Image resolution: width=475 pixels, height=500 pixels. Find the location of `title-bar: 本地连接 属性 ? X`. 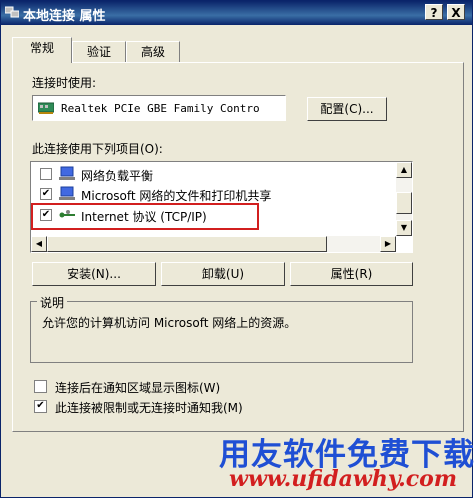

title-bar: 本地连接 属性 ? X is located at coordinates (236, 13).